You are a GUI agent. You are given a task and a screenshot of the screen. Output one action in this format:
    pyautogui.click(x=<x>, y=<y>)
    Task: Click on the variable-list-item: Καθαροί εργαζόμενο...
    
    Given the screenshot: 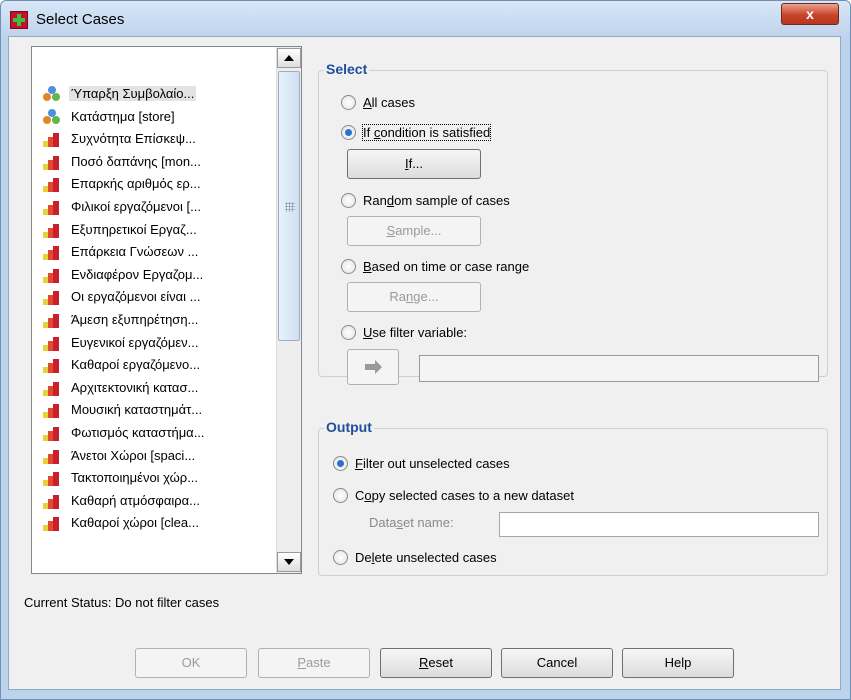 What is the action you would take?
    pyautogui.click(x=156, y=365)
    